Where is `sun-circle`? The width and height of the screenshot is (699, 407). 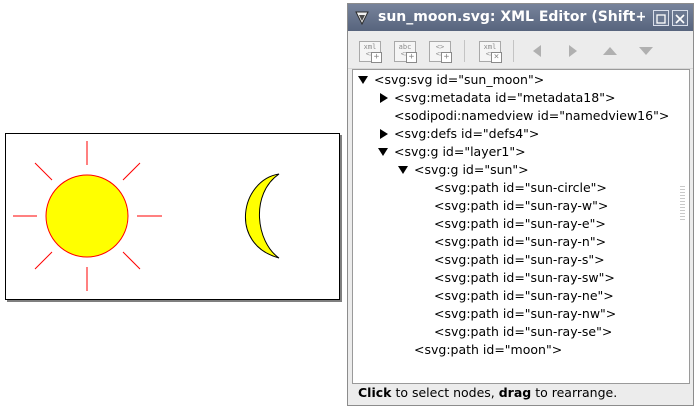 sun-circle is located at coordinates (87, 216).